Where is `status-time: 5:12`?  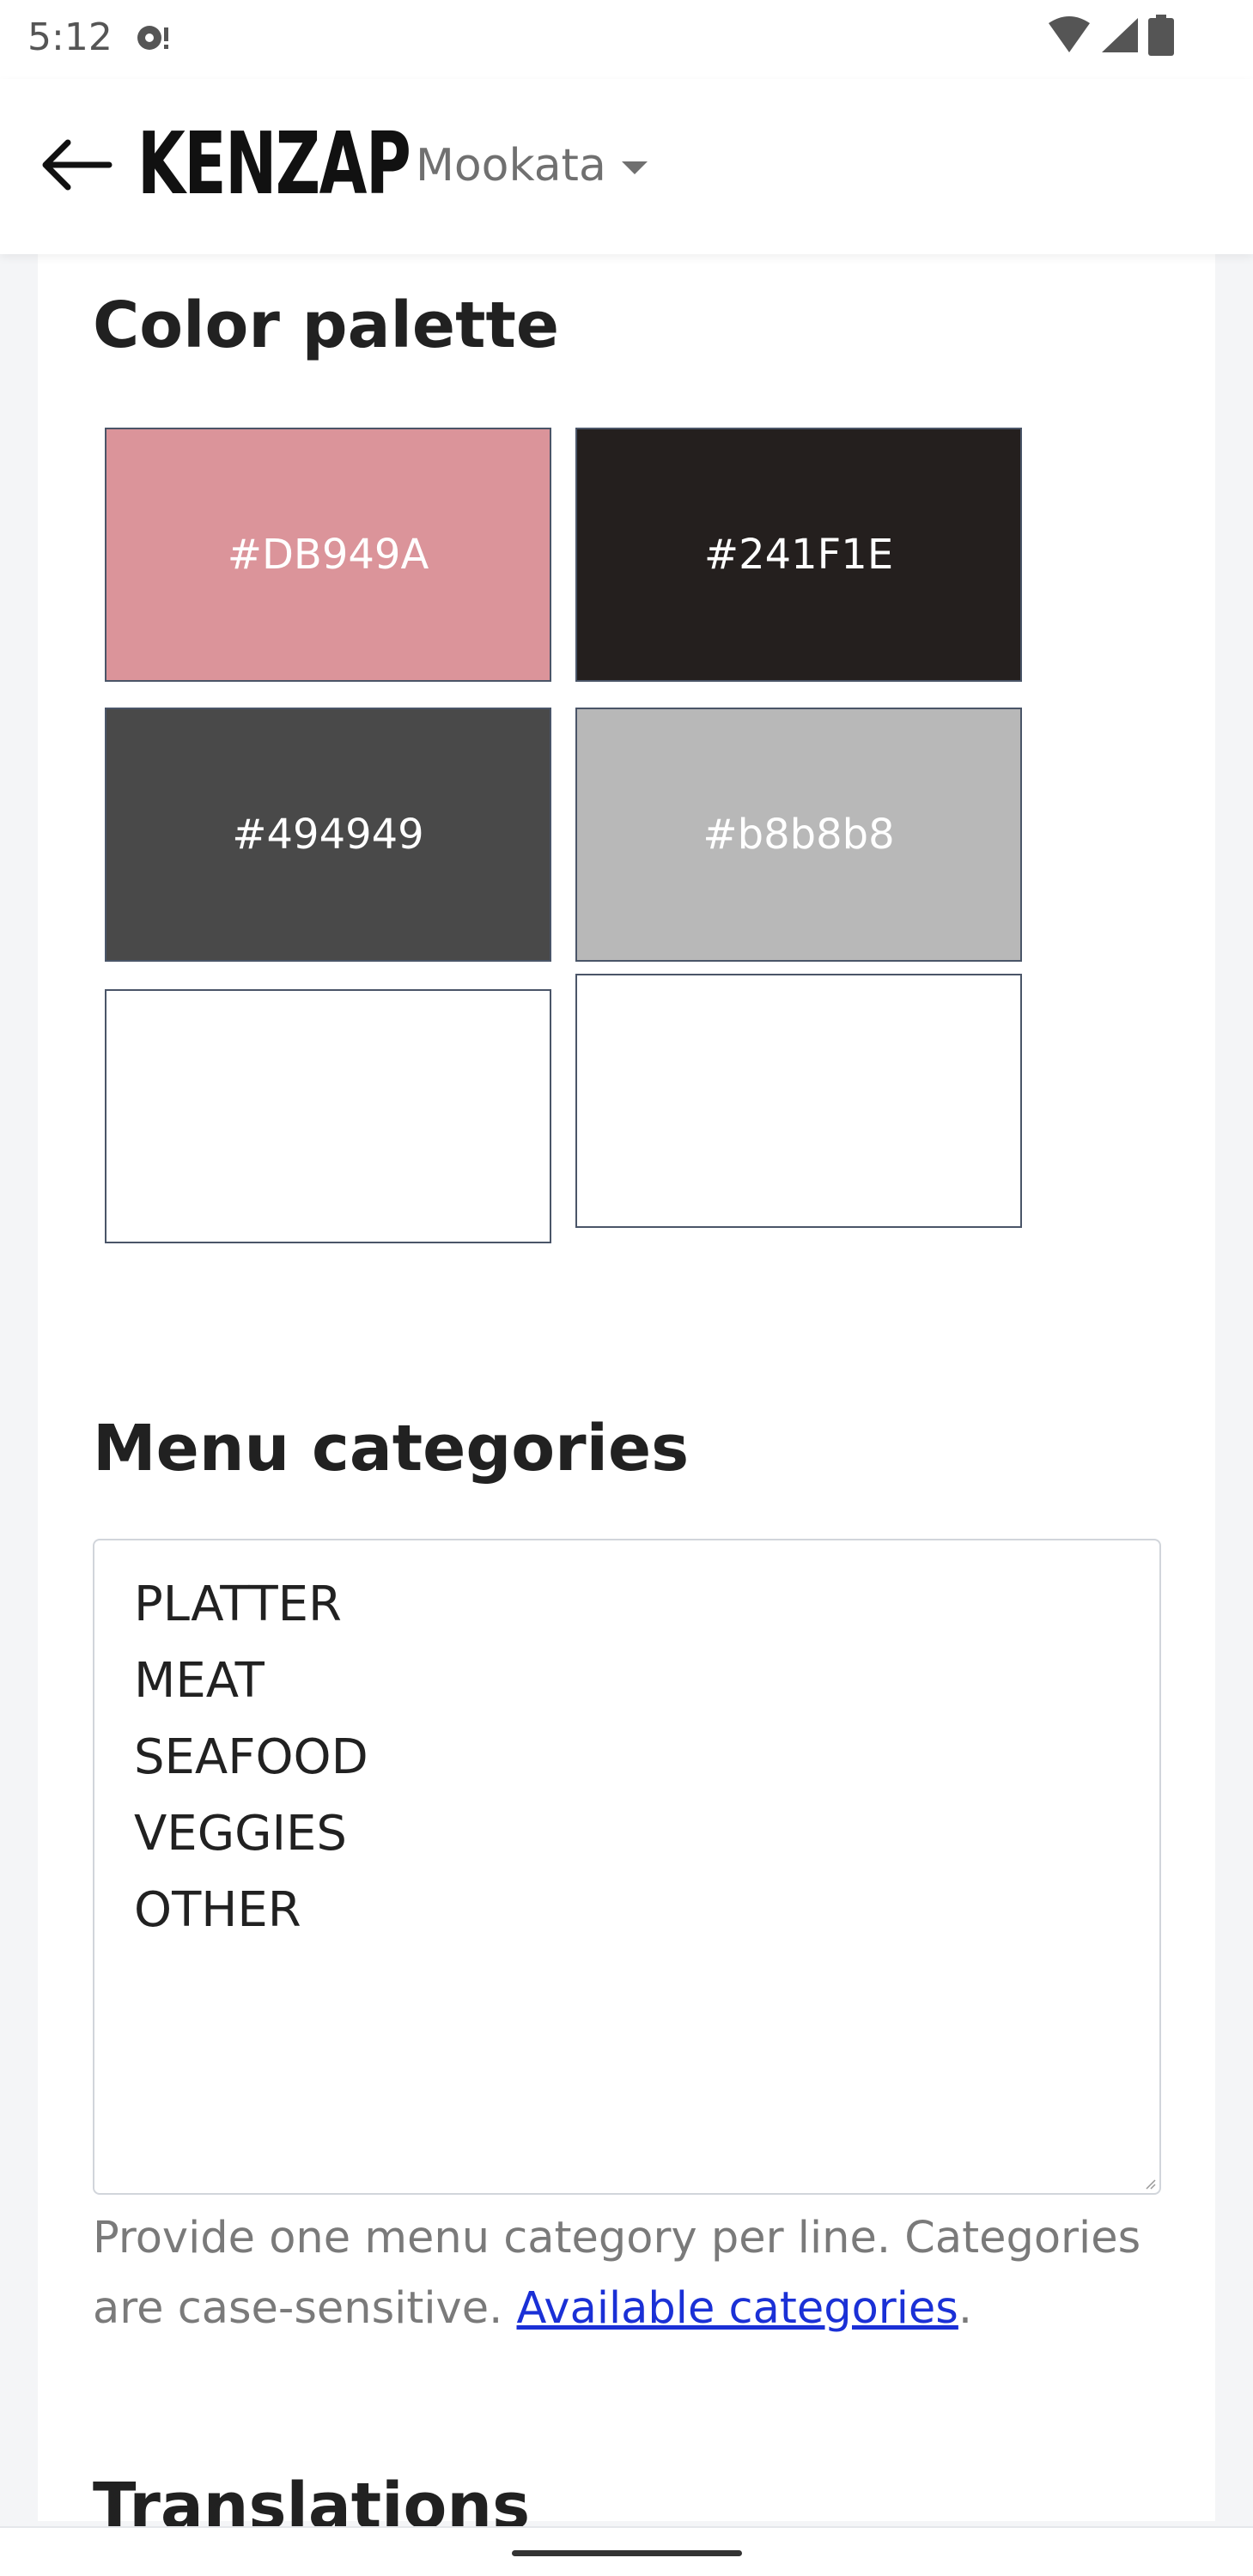
status-time: 5:12 is located at coordinates (70, 37).